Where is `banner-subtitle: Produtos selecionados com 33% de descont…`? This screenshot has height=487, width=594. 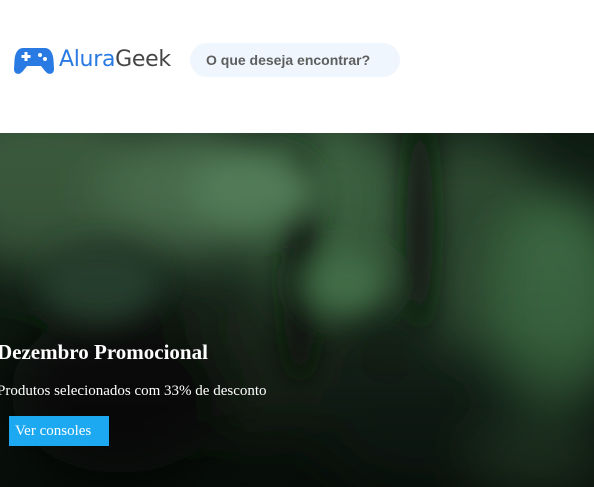 banner-subtitle: Produtos selecionados com 33% de descont… is located at coordinates (133, 391).